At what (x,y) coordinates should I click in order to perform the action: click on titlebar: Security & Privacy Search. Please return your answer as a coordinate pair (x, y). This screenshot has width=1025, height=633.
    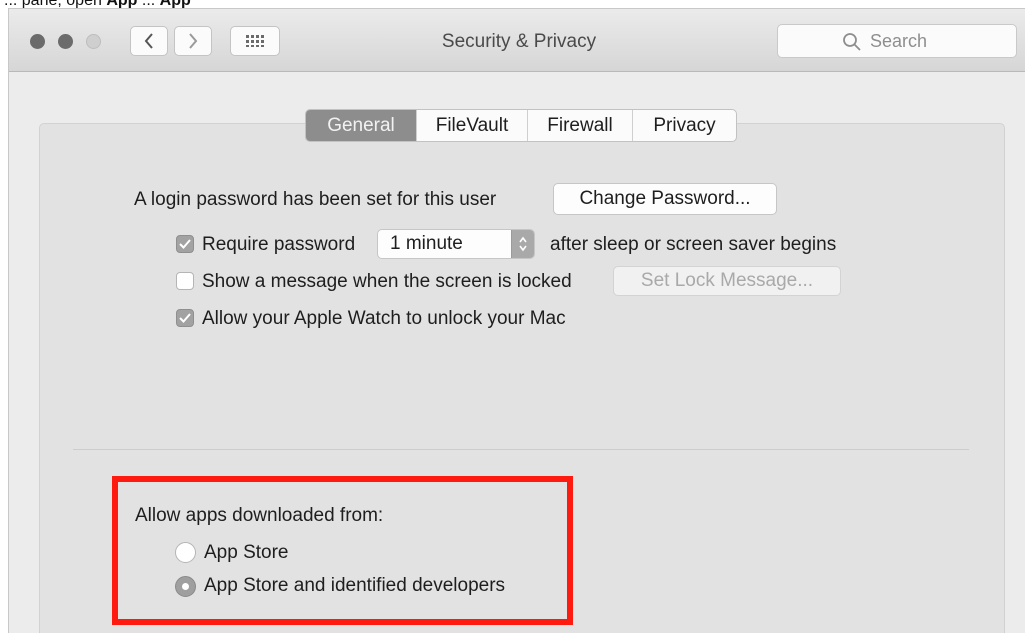
    Looking at the image, I should click on (517, 40).